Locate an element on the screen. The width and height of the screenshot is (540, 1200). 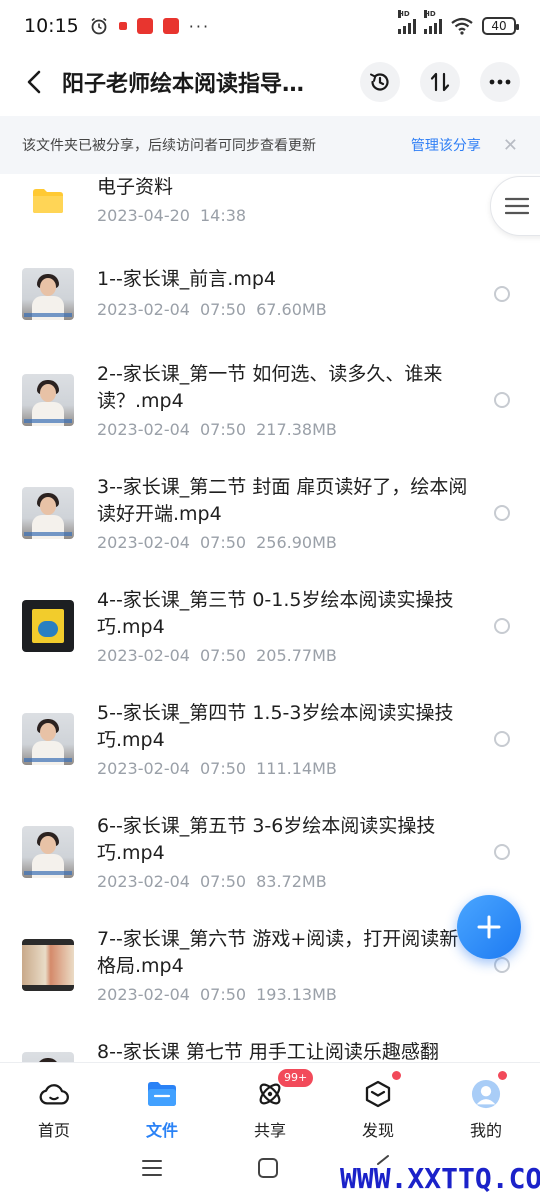
status-time: 10:15 is located at coordinates (51, 26).